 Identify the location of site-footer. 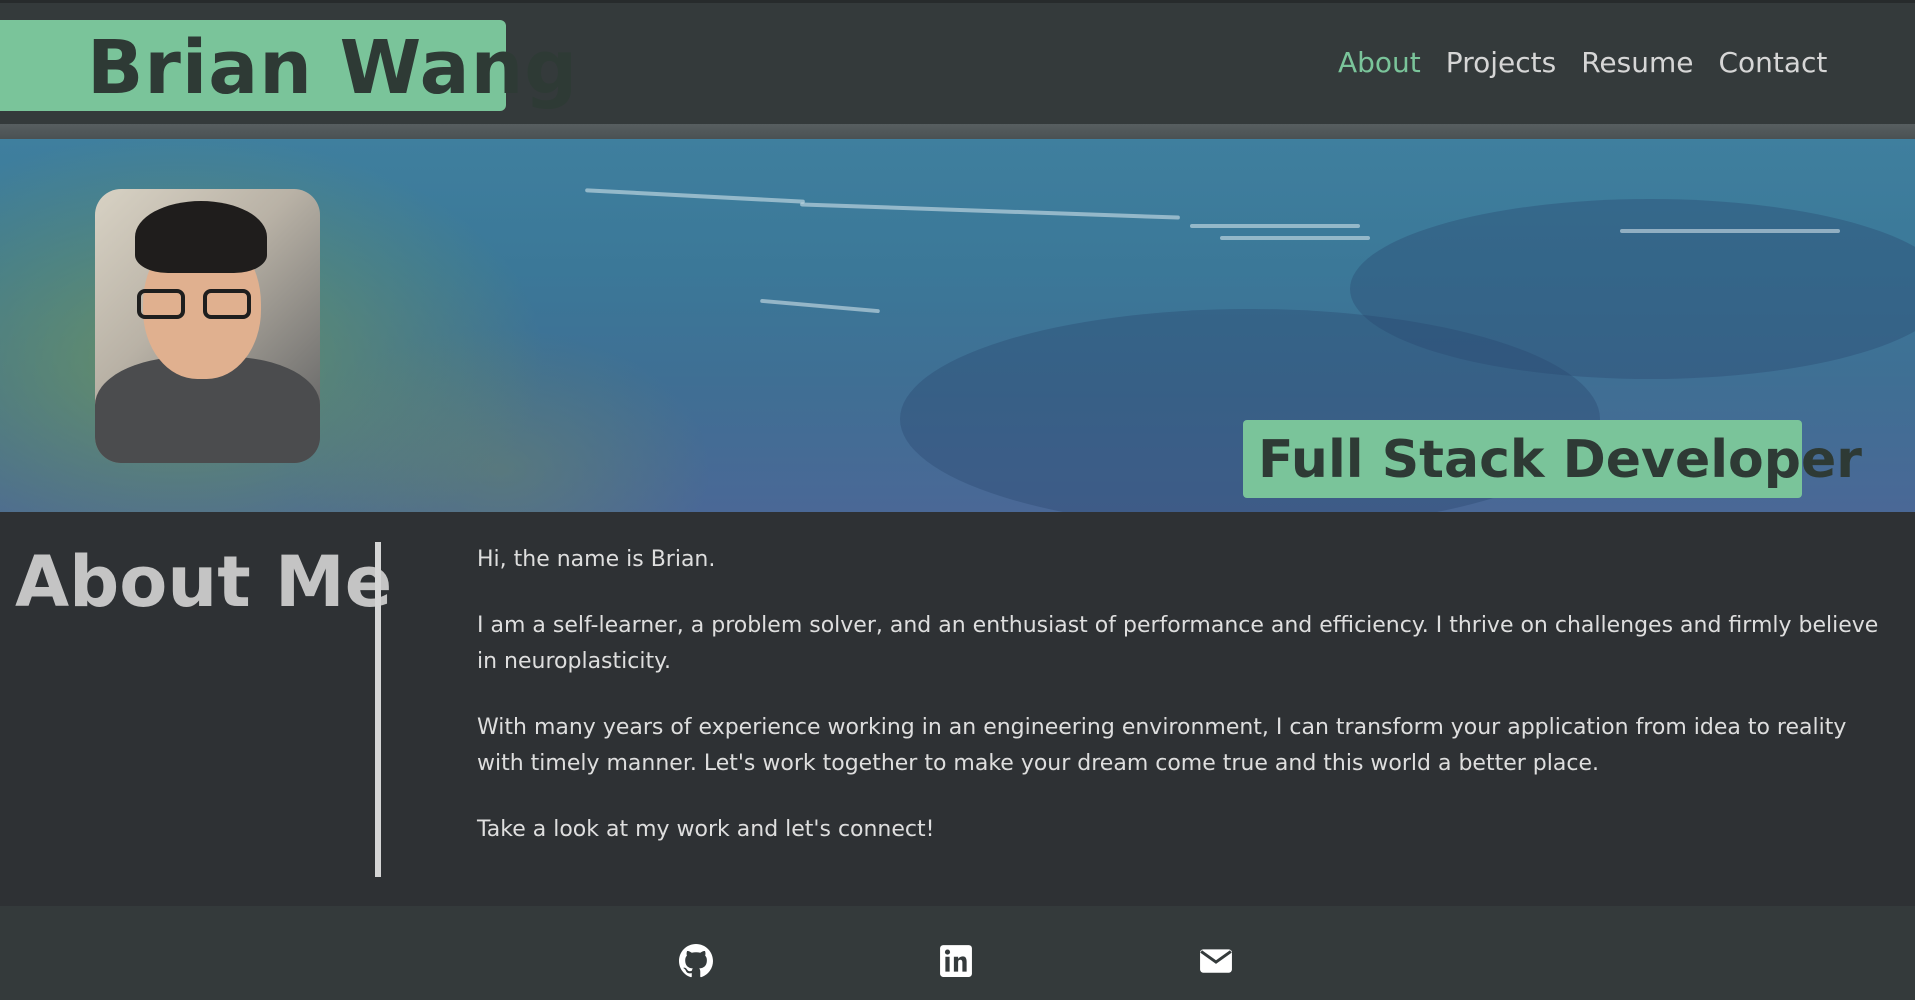
(957, 953).